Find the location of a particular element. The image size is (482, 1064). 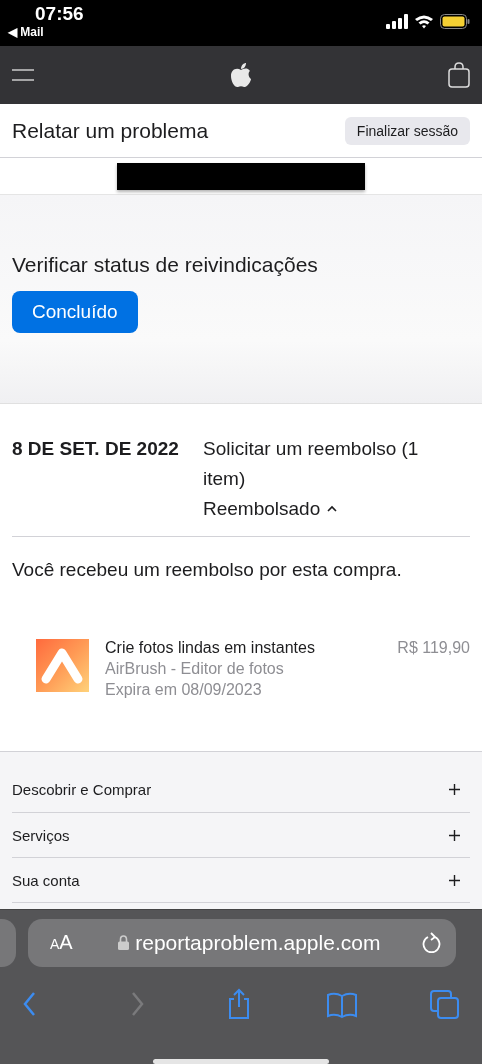

footer-section: Sua conta is located at coordinates (241, 880).